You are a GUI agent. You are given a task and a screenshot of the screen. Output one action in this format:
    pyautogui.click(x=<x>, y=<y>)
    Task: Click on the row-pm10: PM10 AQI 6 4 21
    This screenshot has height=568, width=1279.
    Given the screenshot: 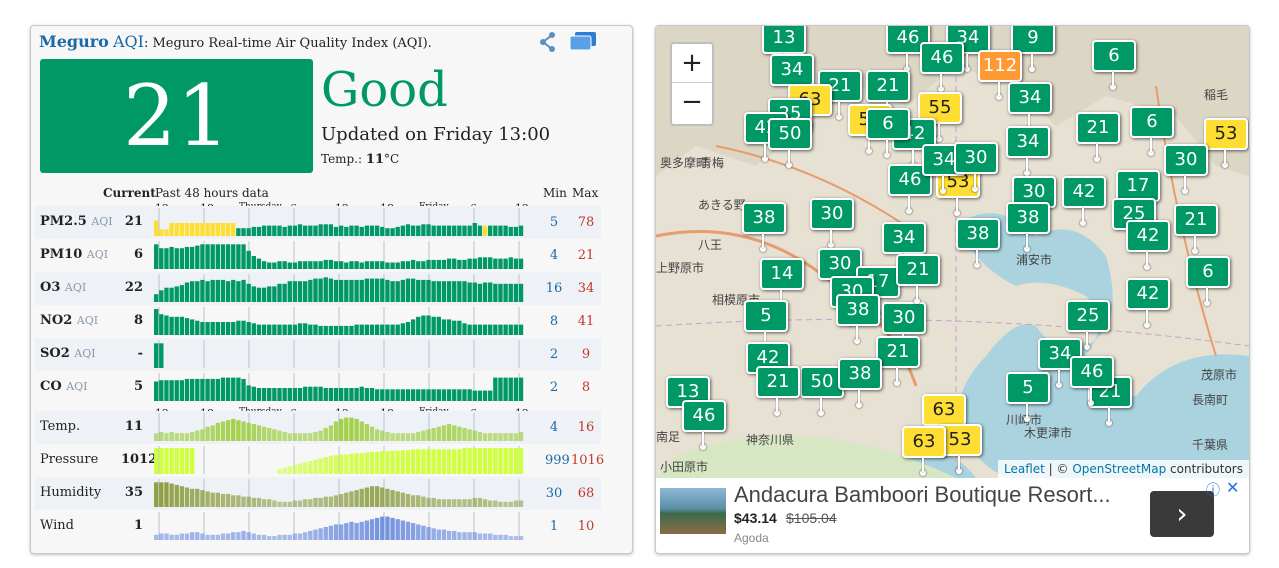 What is the action you would take?
    pyautogui.click(x=318, y=255)
    